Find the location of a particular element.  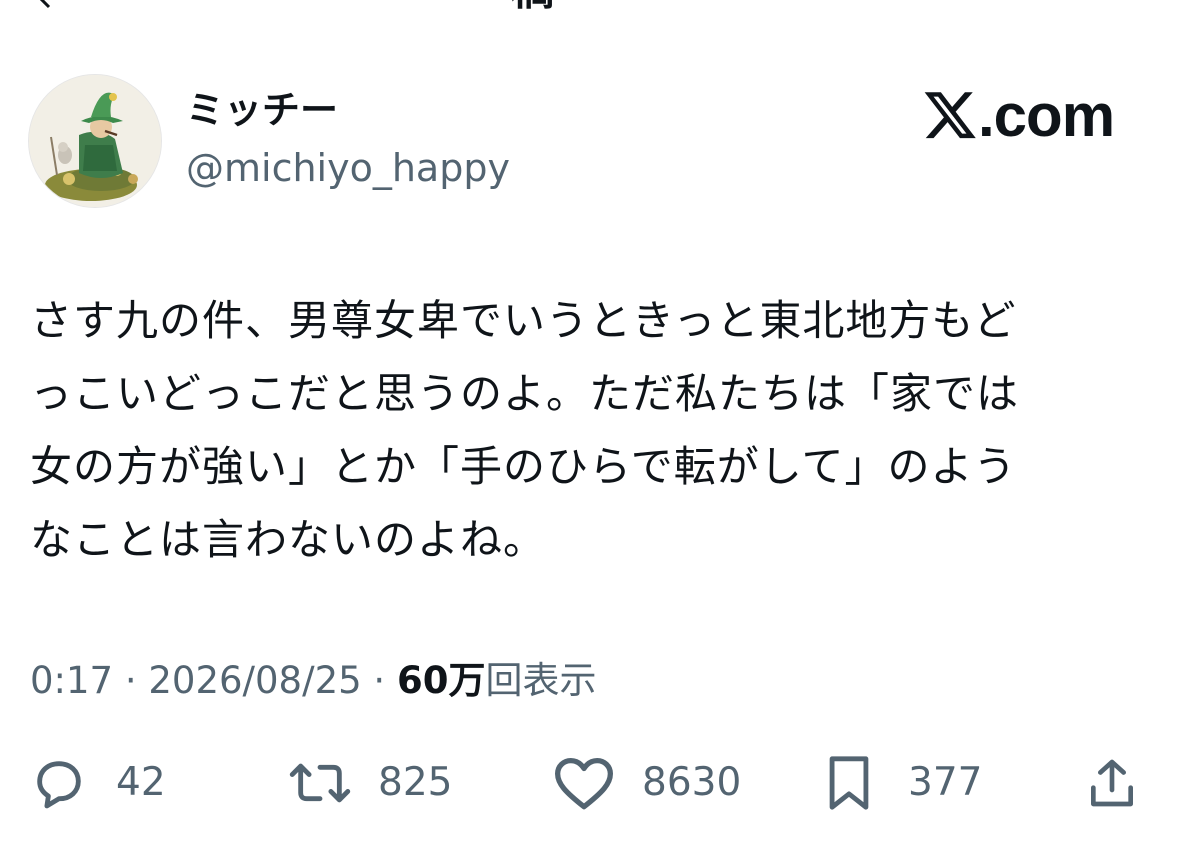

tweet-time: 0:17 is located at coordinates (71, 680).